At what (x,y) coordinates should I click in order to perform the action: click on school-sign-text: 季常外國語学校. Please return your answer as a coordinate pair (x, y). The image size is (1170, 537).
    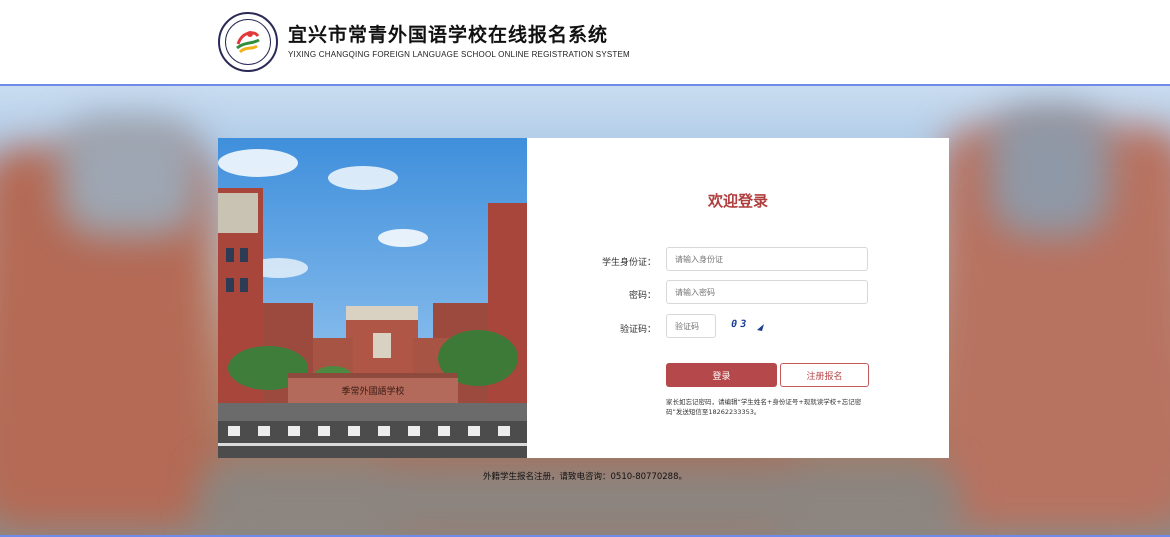
    Looking at the image, I should click on (372, 391).